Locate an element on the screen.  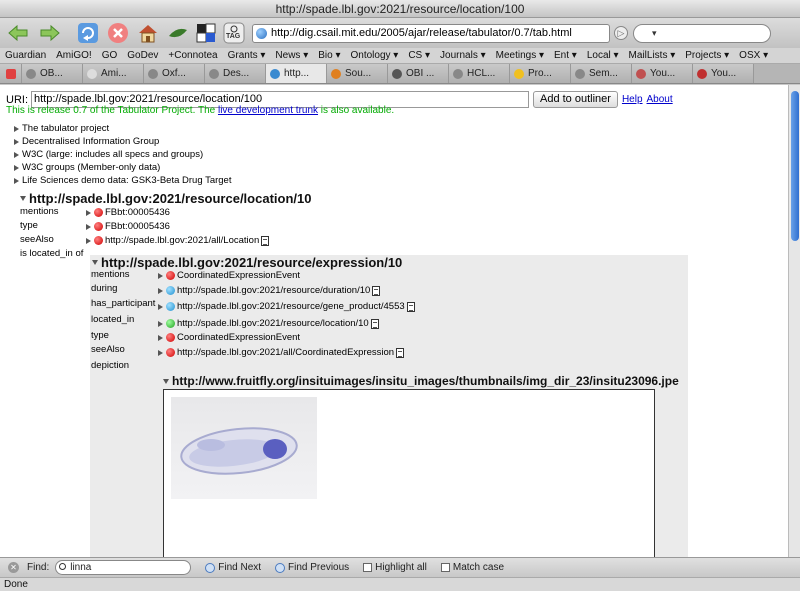
bookmark-item: Grants ▾ is located at coordinates (247, 55).